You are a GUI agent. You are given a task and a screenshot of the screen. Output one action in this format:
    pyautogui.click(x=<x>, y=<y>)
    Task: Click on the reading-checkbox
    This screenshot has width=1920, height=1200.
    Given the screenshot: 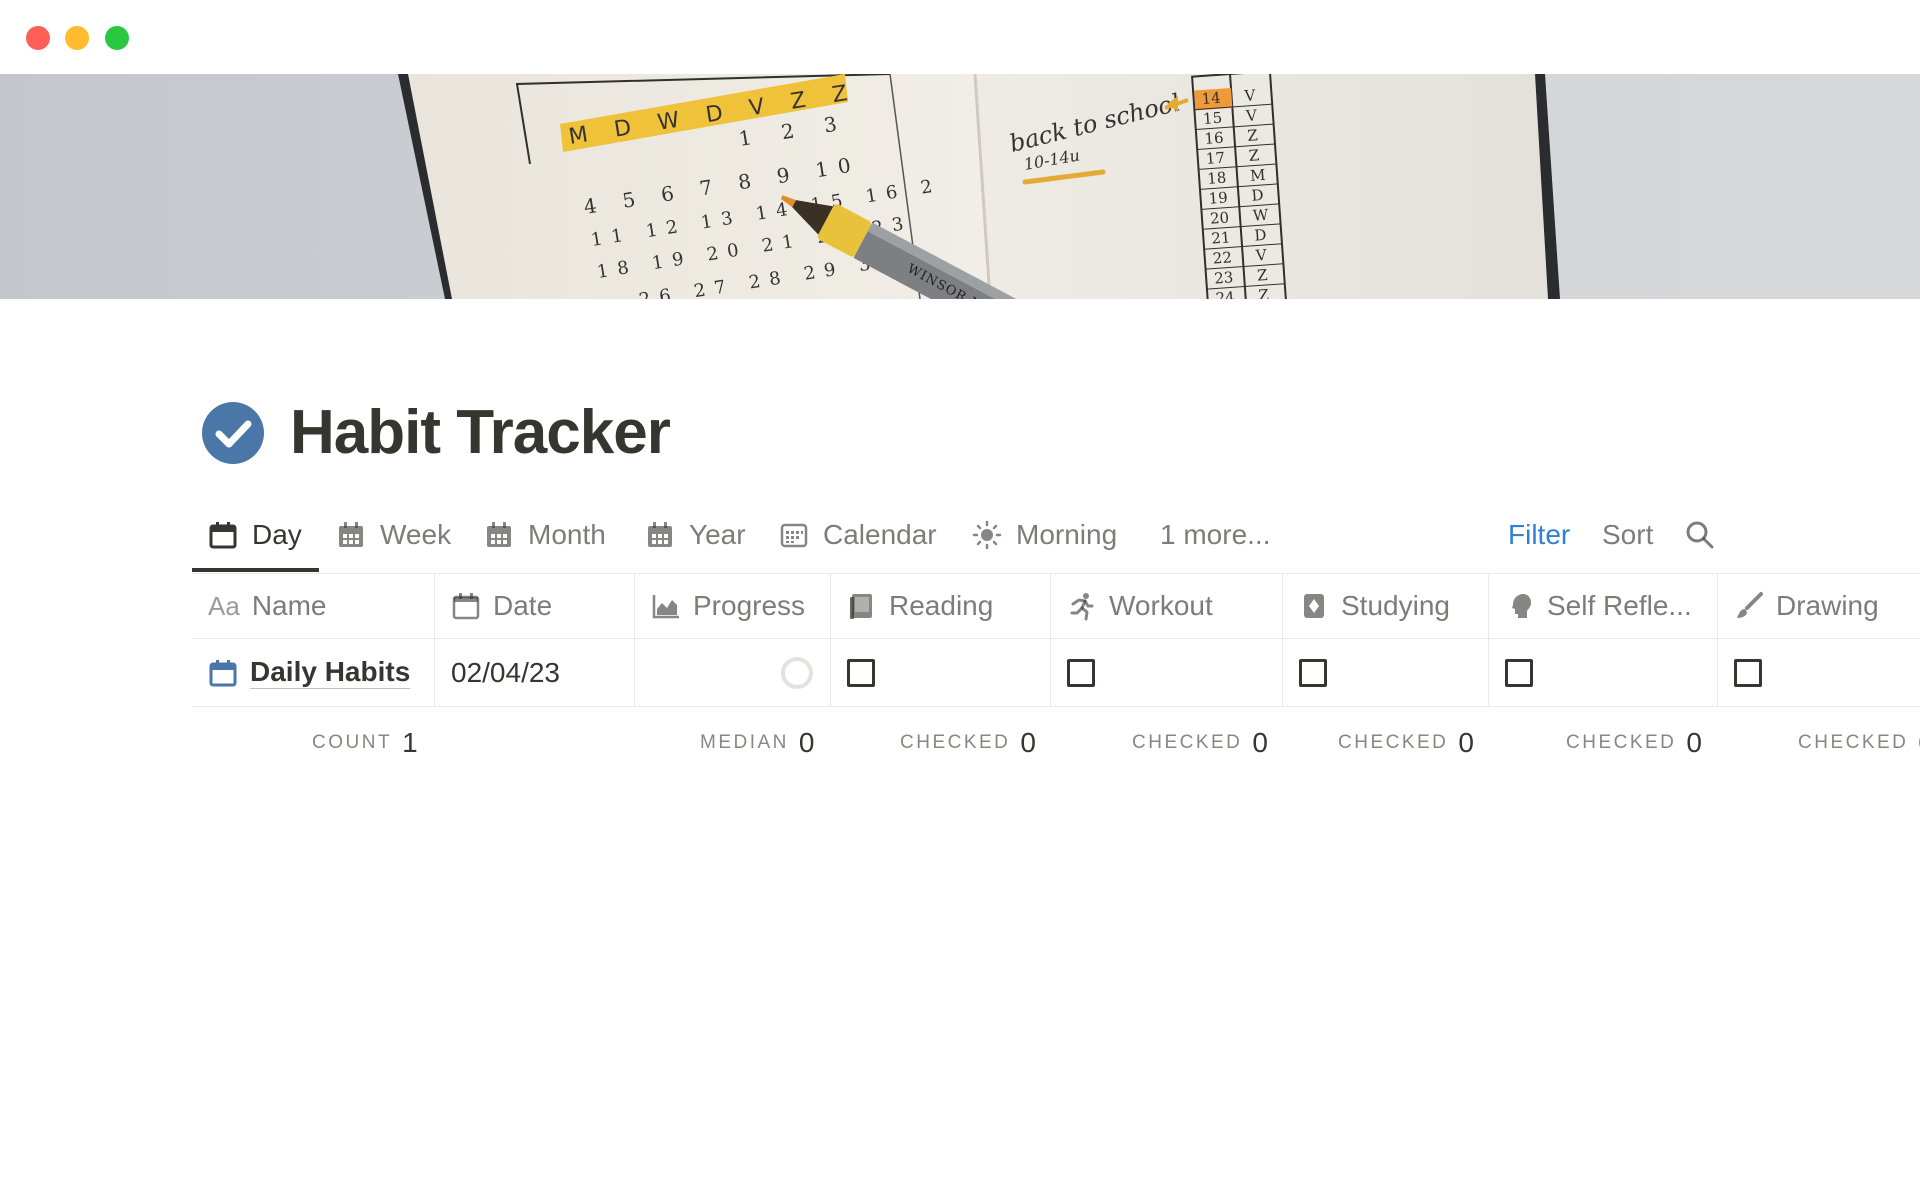 What is the action you would take?
    pyautogui.click(x=861, y=672)
    